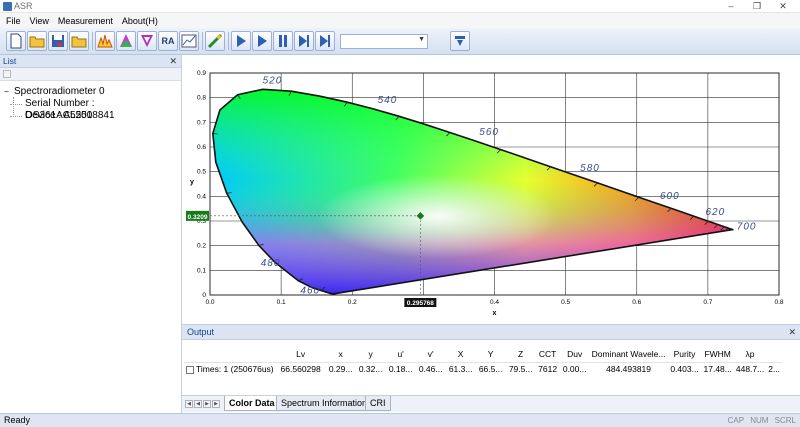 This screenshot has width=800, height=427. What do you see at coordinates (207, 404) in the screenshot?
I see `next-tab-icon: ▶` at bounding box center [207, 404].